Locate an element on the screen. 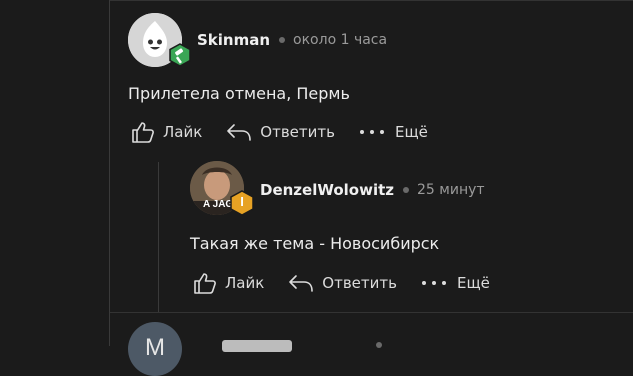  top-divider is located at coordinates (371, 0).